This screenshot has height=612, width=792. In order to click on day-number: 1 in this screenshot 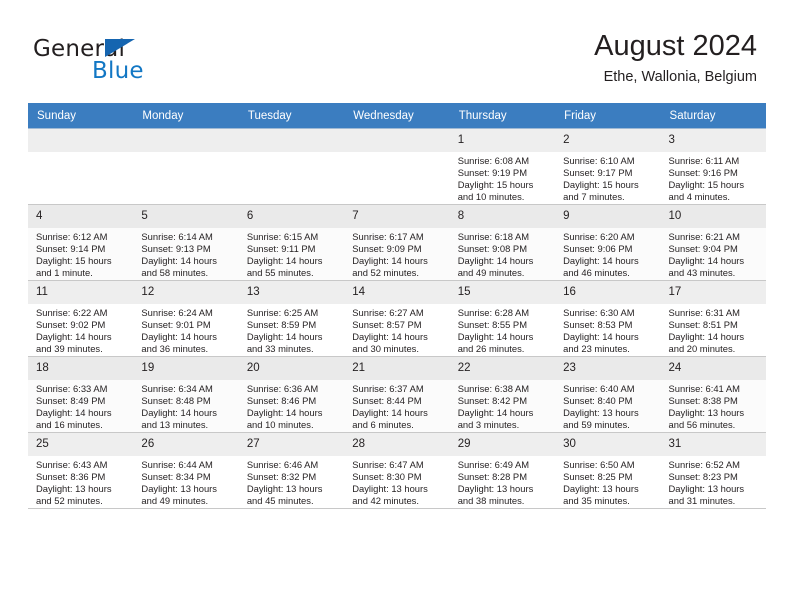, I will do `click(502, 140)`.